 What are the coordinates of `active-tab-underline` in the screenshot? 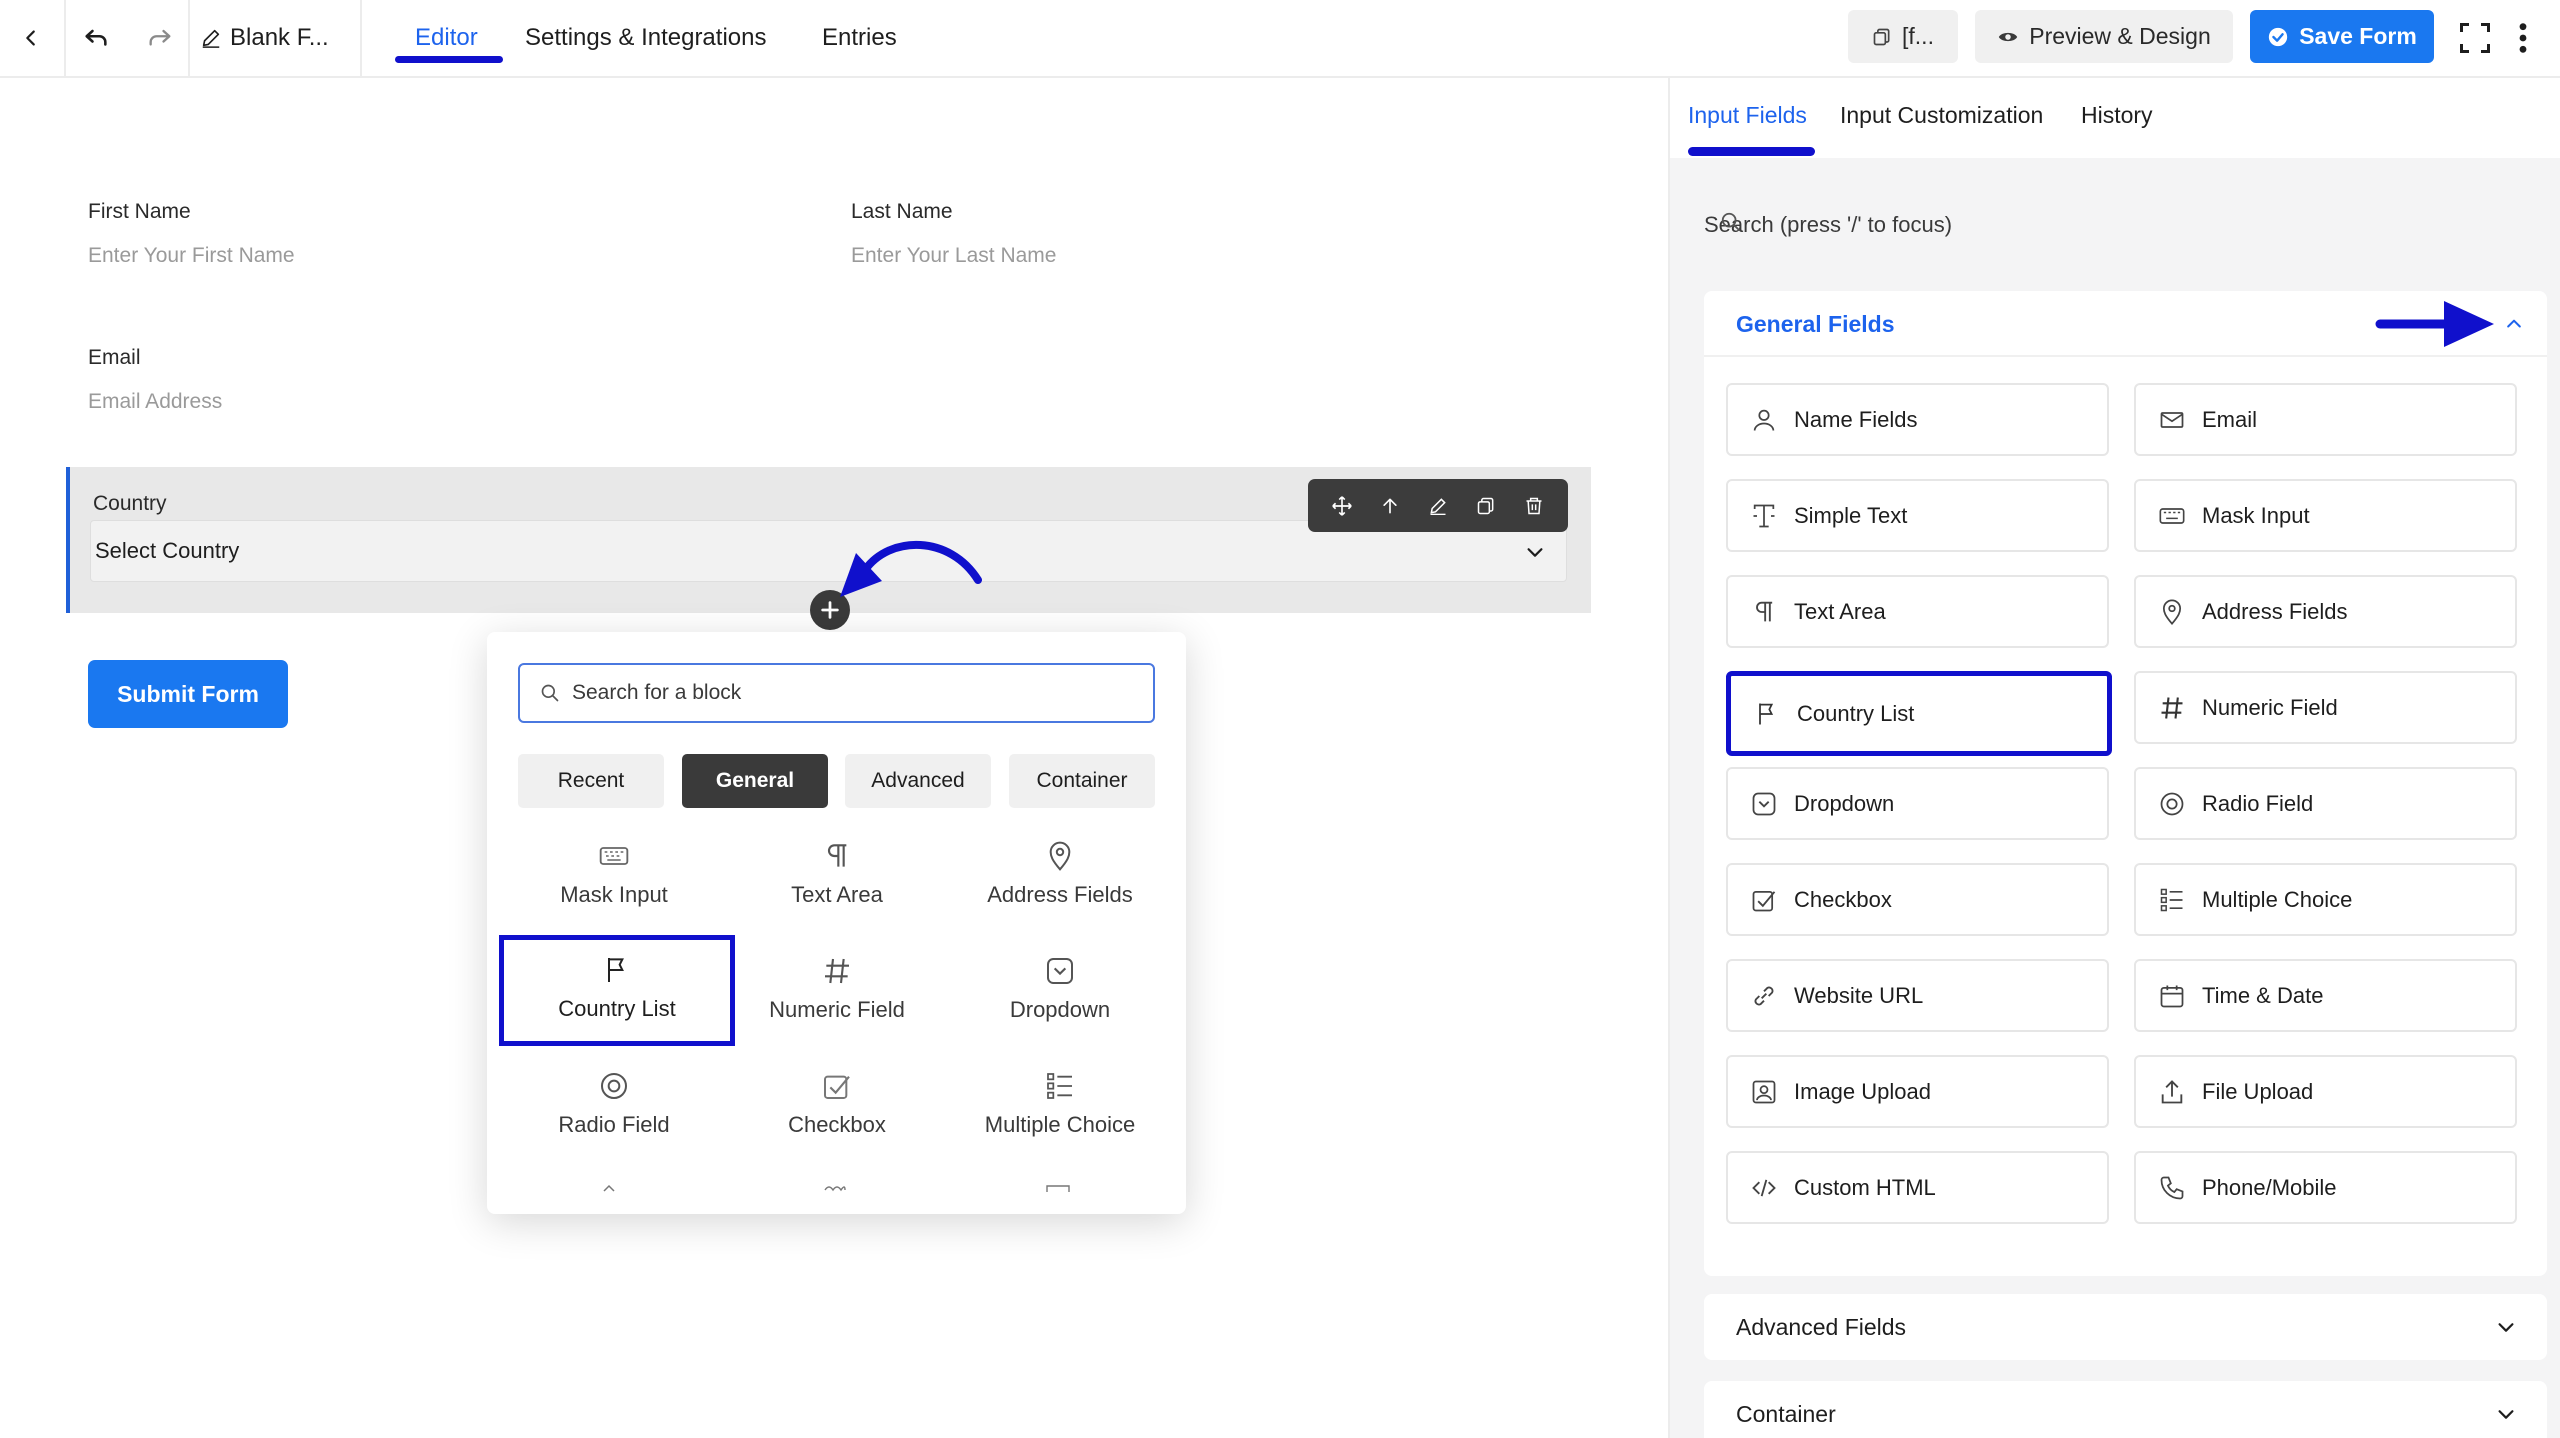 It's located at (1751, 151).